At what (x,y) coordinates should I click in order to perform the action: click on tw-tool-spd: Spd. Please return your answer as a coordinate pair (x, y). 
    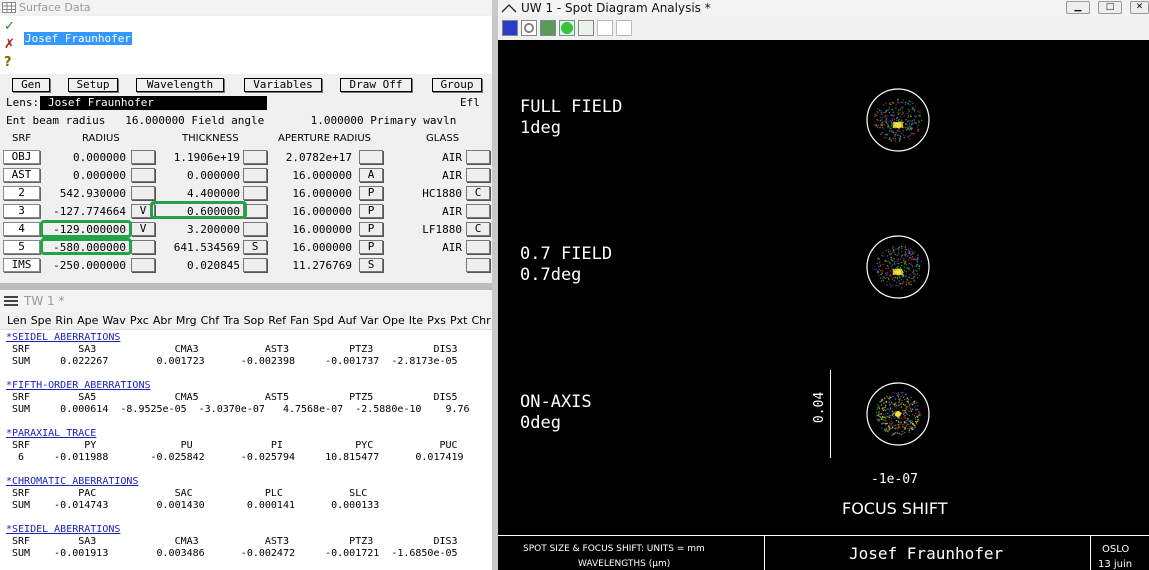
    Looking at the image, I should click on (324, 320).